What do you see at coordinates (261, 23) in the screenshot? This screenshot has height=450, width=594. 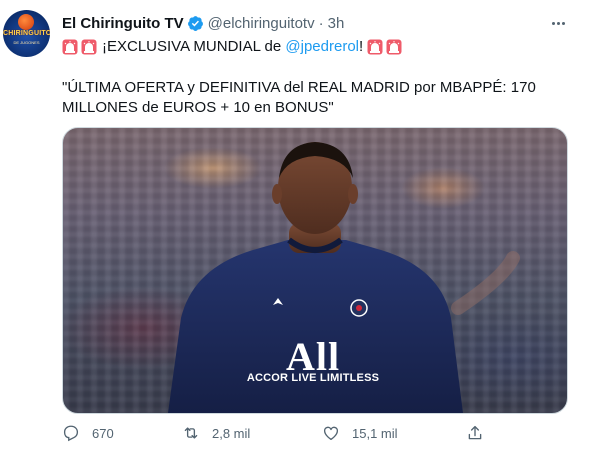 I see `handle: @elchiringuitotv` at bounding box center [261, 23].